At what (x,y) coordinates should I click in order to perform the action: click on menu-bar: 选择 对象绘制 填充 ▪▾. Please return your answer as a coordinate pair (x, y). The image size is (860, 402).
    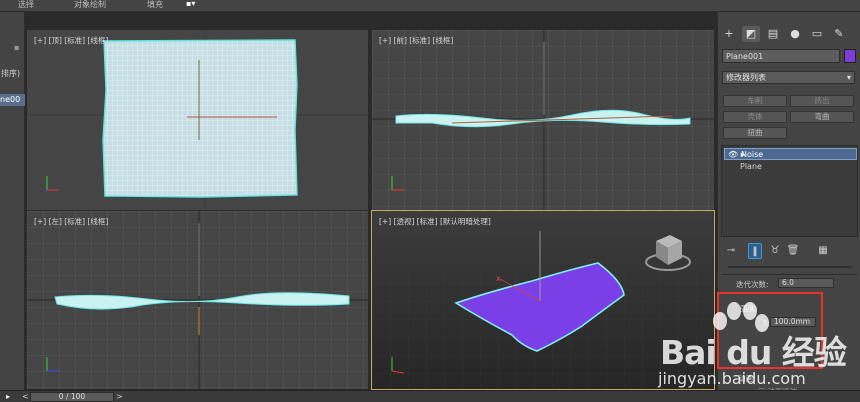
    Looking at the image, I should click on (430, 6).